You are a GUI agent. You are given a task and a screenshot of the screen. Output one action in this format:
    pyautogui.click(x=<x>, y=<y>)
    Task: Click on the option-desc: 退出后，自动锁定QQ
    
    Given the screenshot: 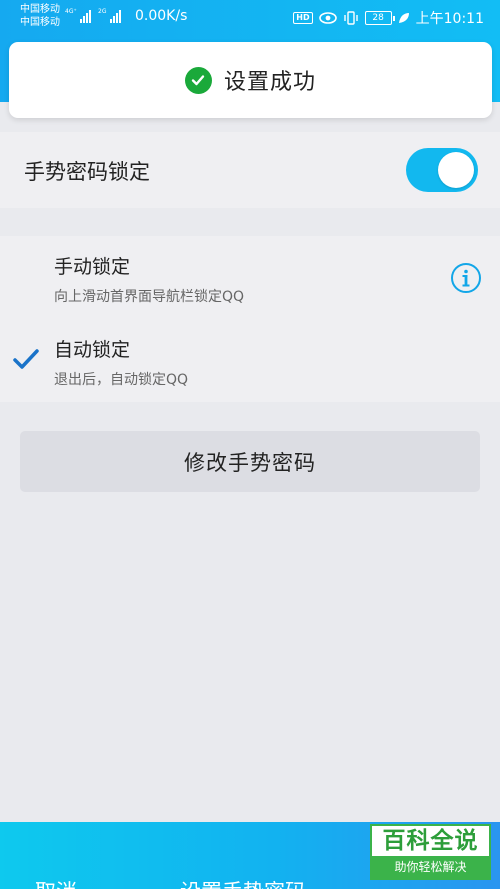 What is the action you would take?
    pyautogui.click(x=121, y=380)
    